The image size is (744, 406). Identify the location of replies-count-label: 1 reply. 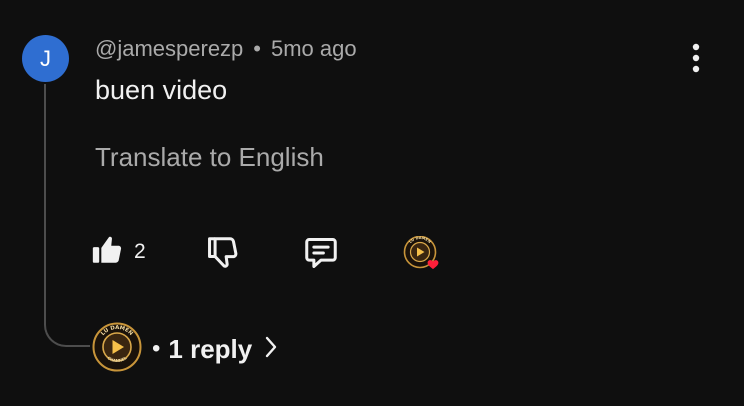
(210, 348).